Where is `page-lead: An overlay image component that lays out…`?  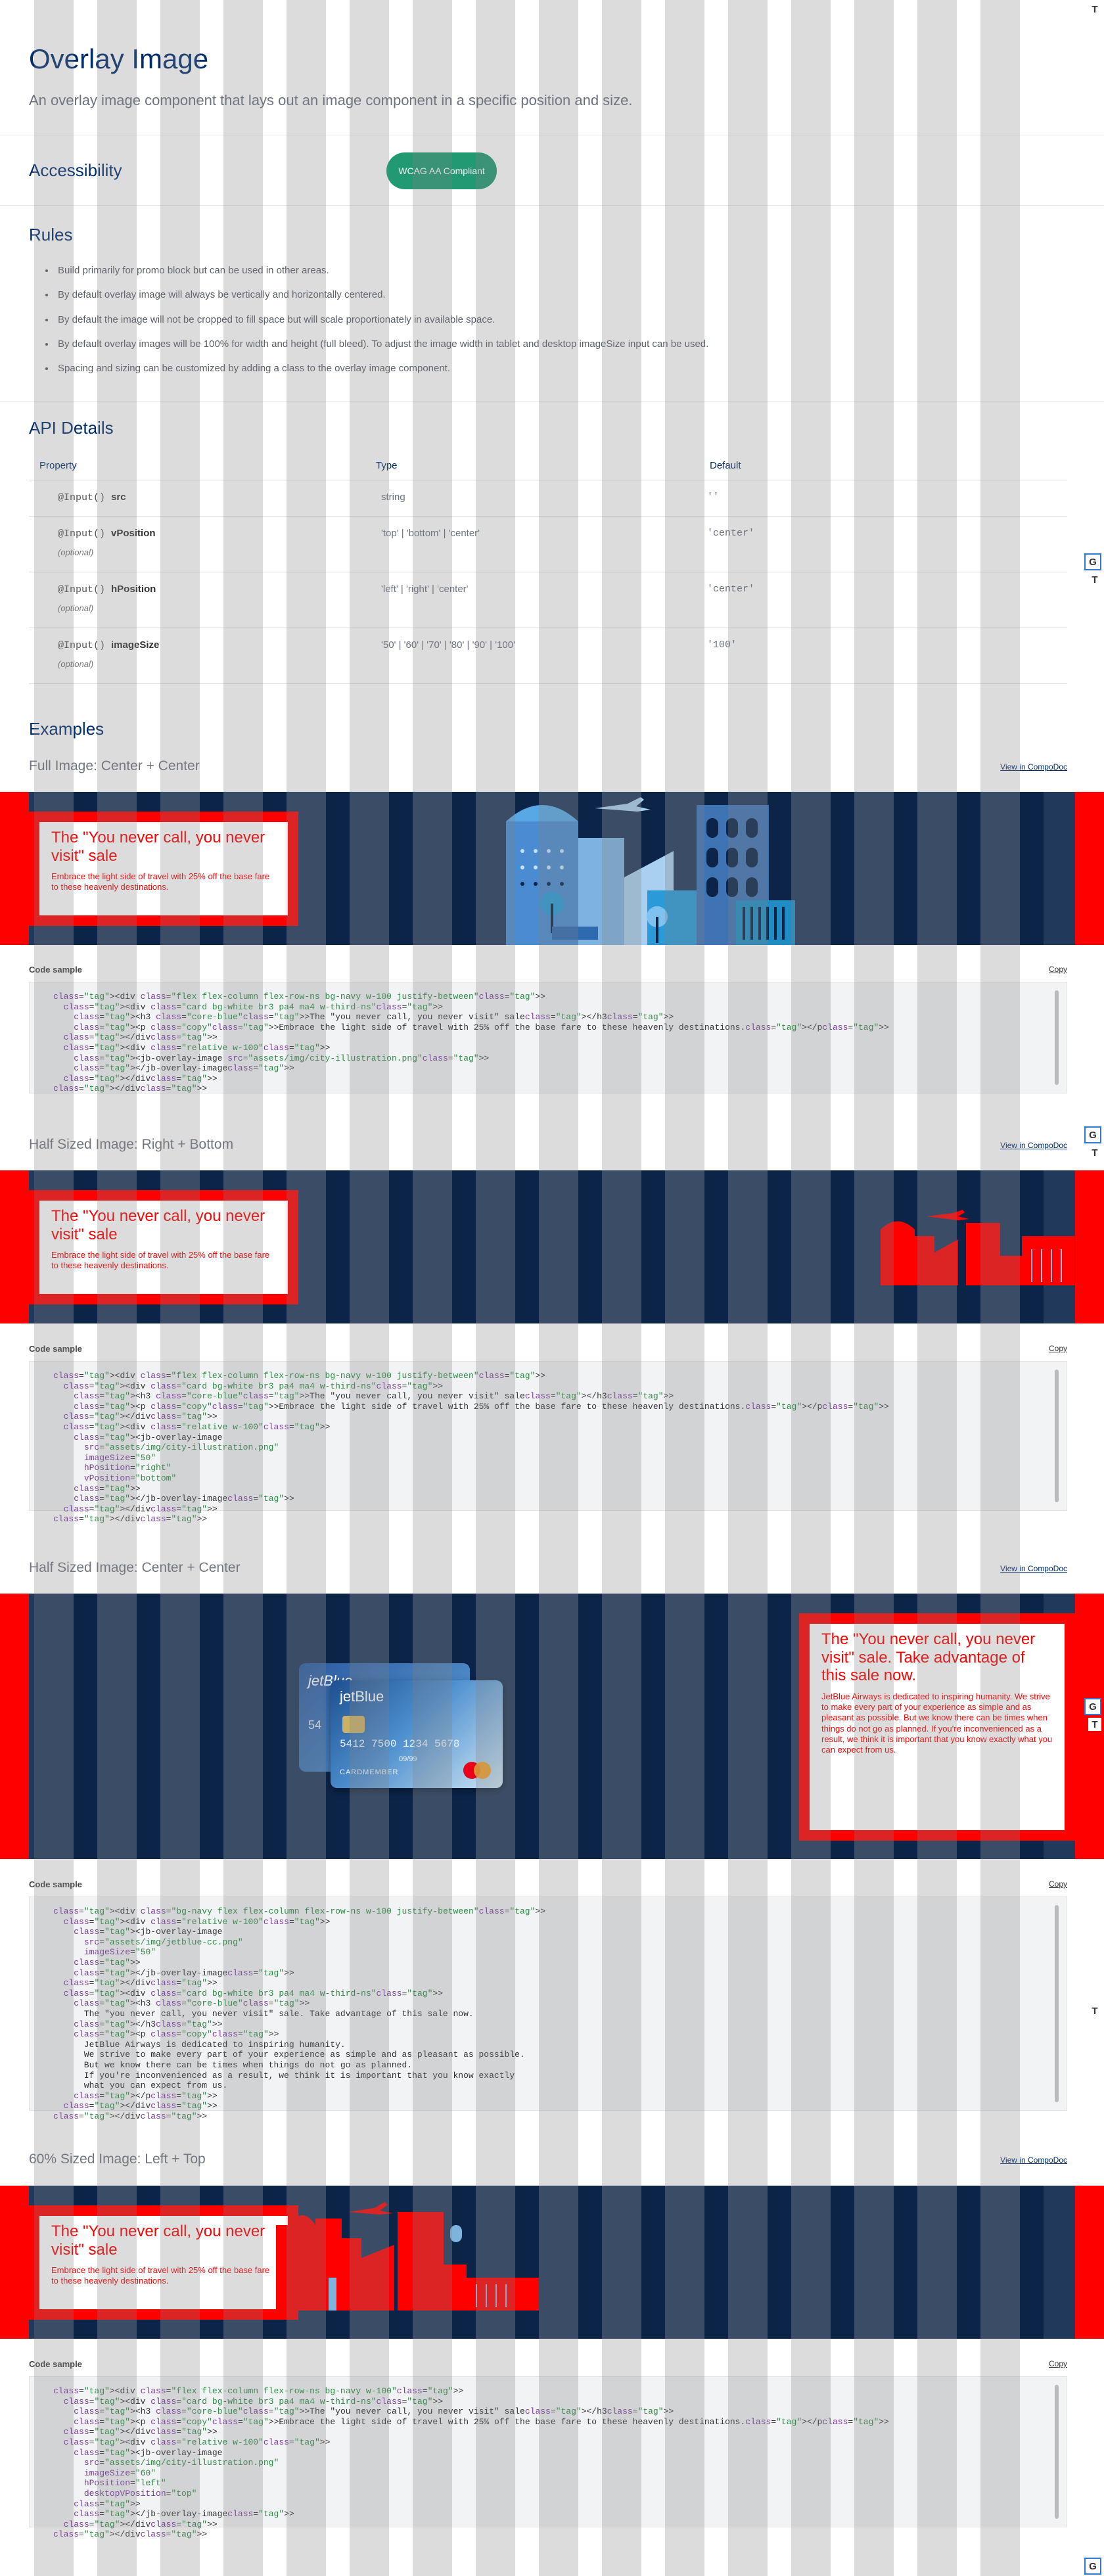
page-lead: An overlay image component that lays out… is located at coordinates (331, 100).